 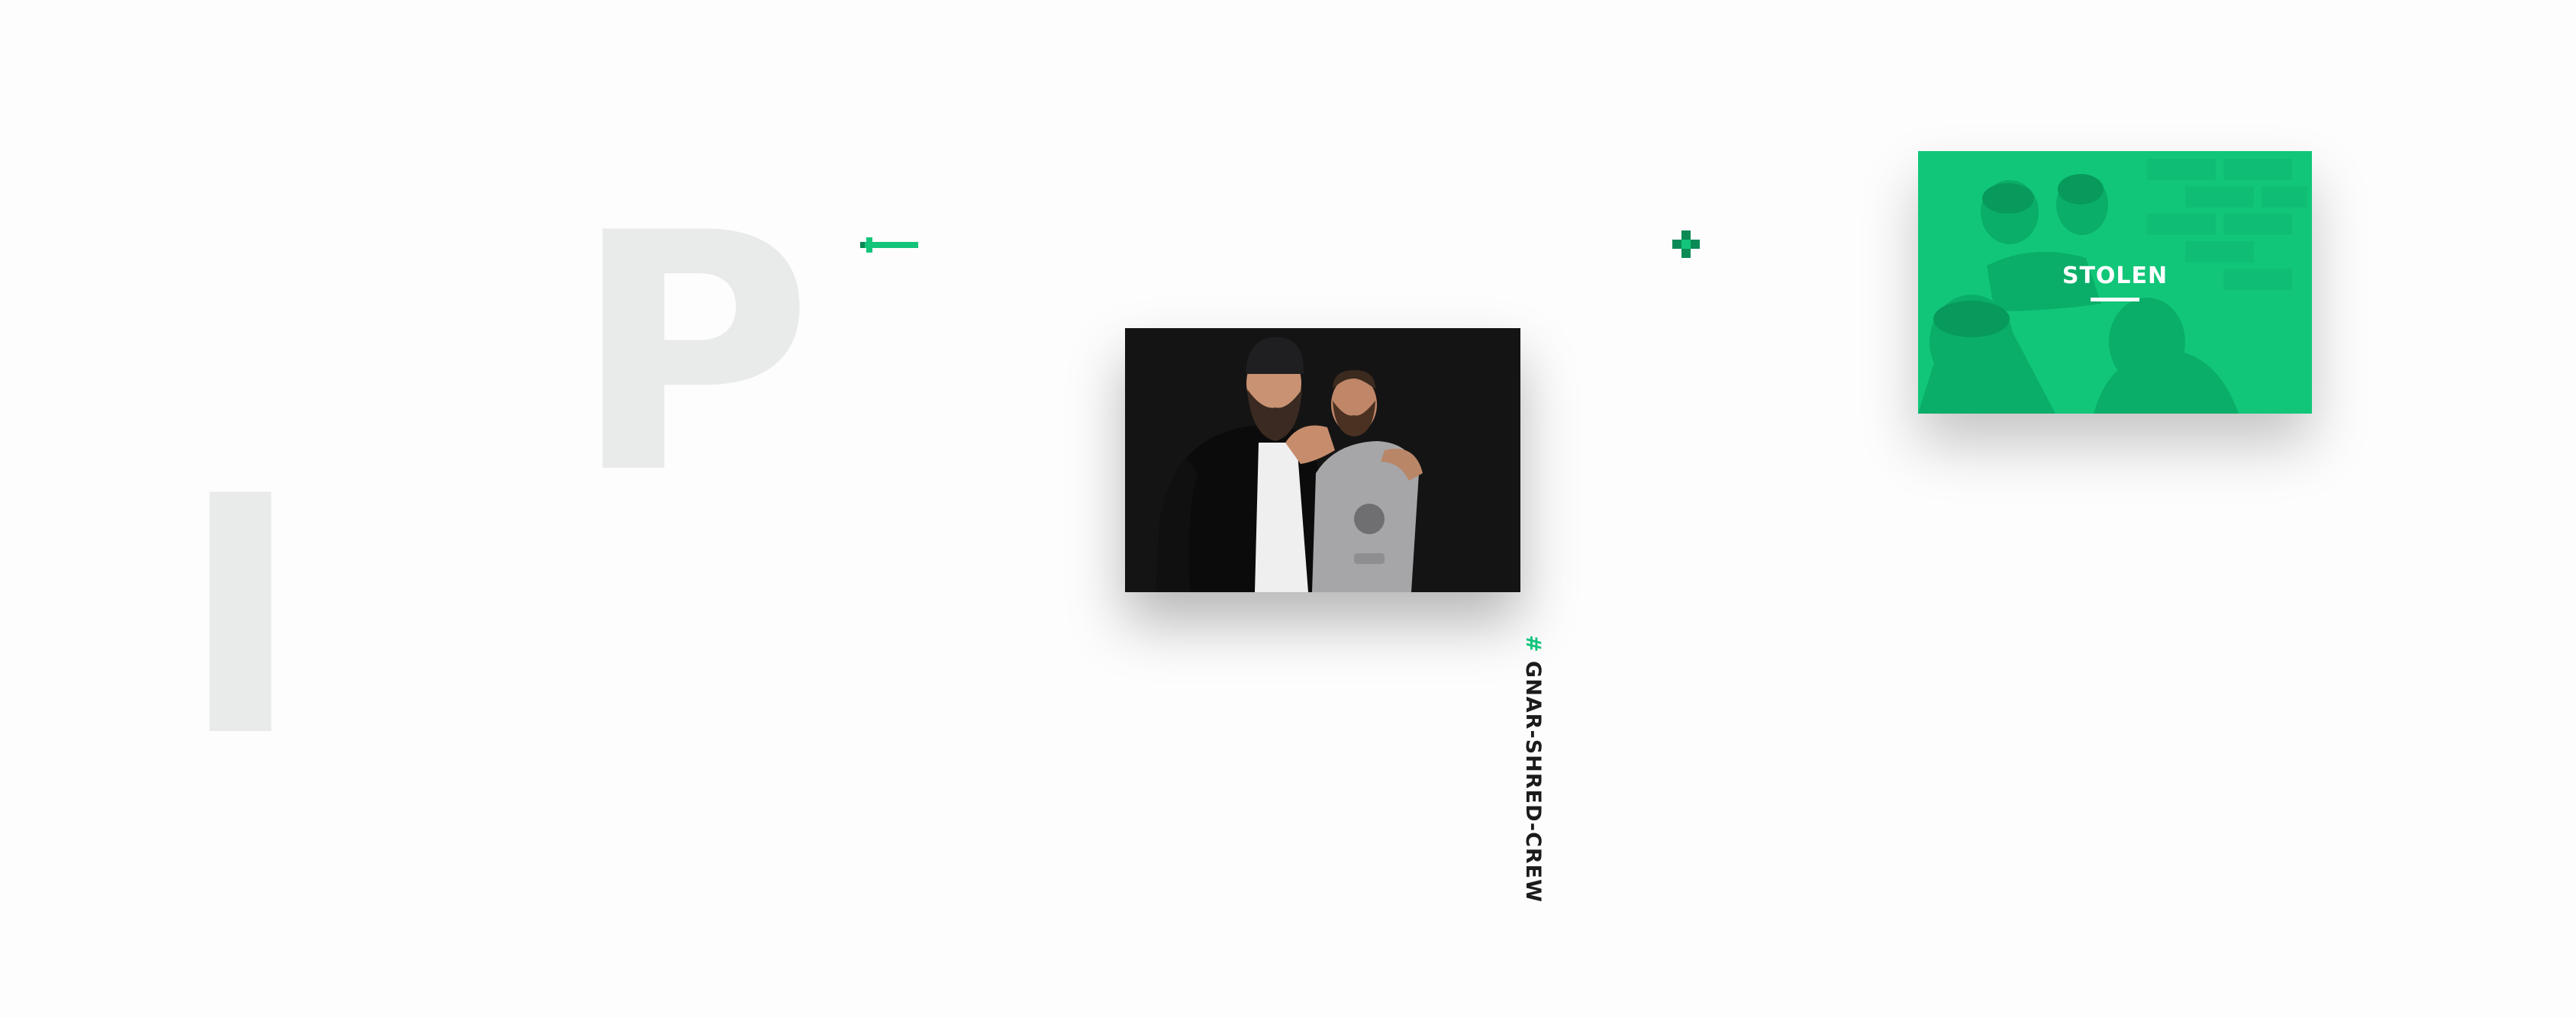 What do you see at coordinates (693, 355) in the screenshot?
I see `background-letter-p: P` at bounding box center [693, 355].